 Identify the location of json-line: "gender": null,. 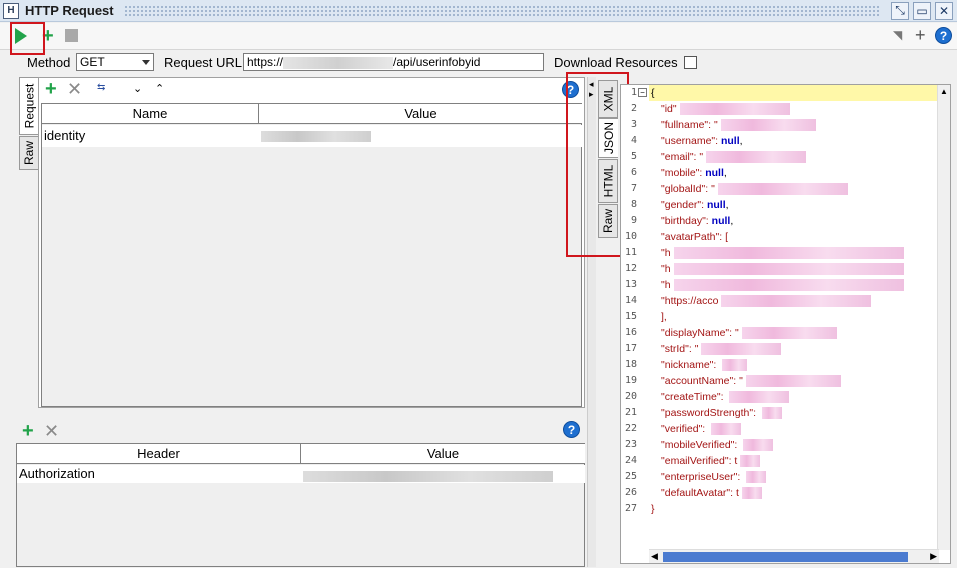
(695, 205).